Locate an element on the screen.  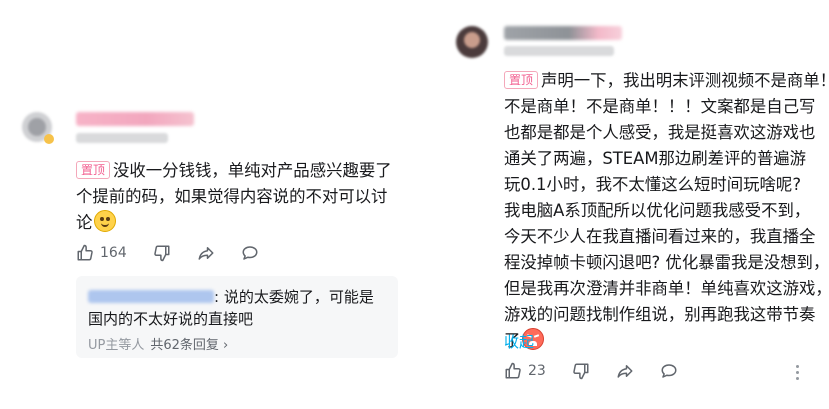
right-line-6: 我电脑A系顶配所以优化问题我感受不到， is located at coordinates (657, 210).